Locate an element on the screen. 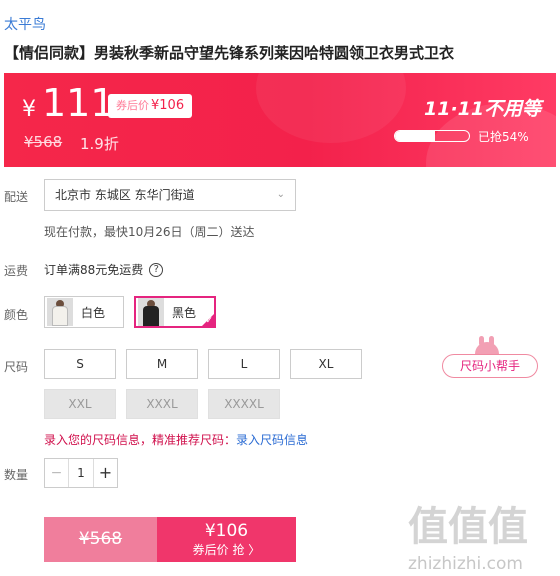 The image size is (560, 576). coupon-label: 券后价 is located at coordinates (132, 105).